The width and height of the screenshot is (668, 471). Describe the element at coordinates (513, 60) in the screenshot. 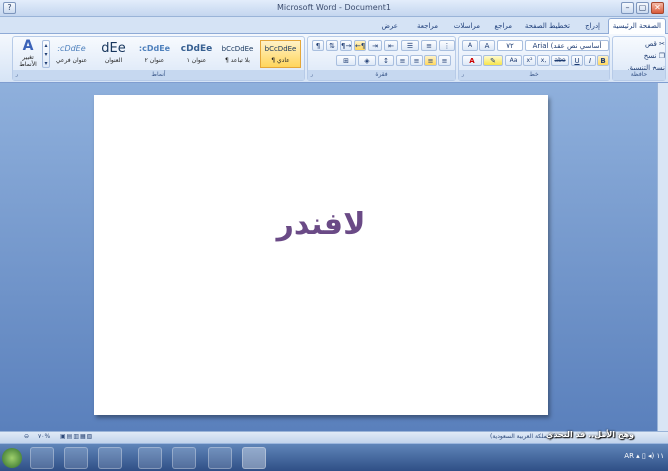

I see `change-case-button: Aa` at that location.